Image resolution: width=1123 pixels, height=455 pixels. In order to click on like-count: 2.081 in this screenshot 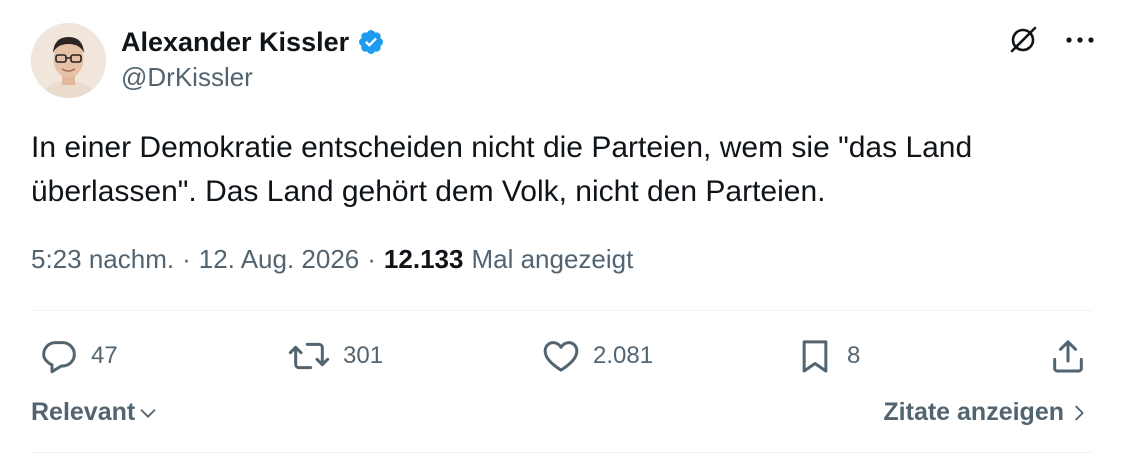, I will do `click(623, 355)`.